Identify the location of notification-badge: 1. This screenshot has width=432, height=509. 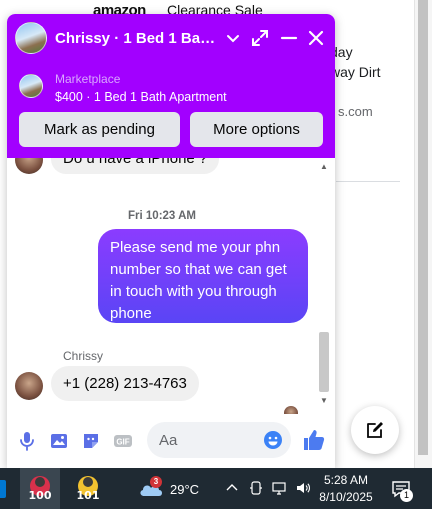
(406, 495).